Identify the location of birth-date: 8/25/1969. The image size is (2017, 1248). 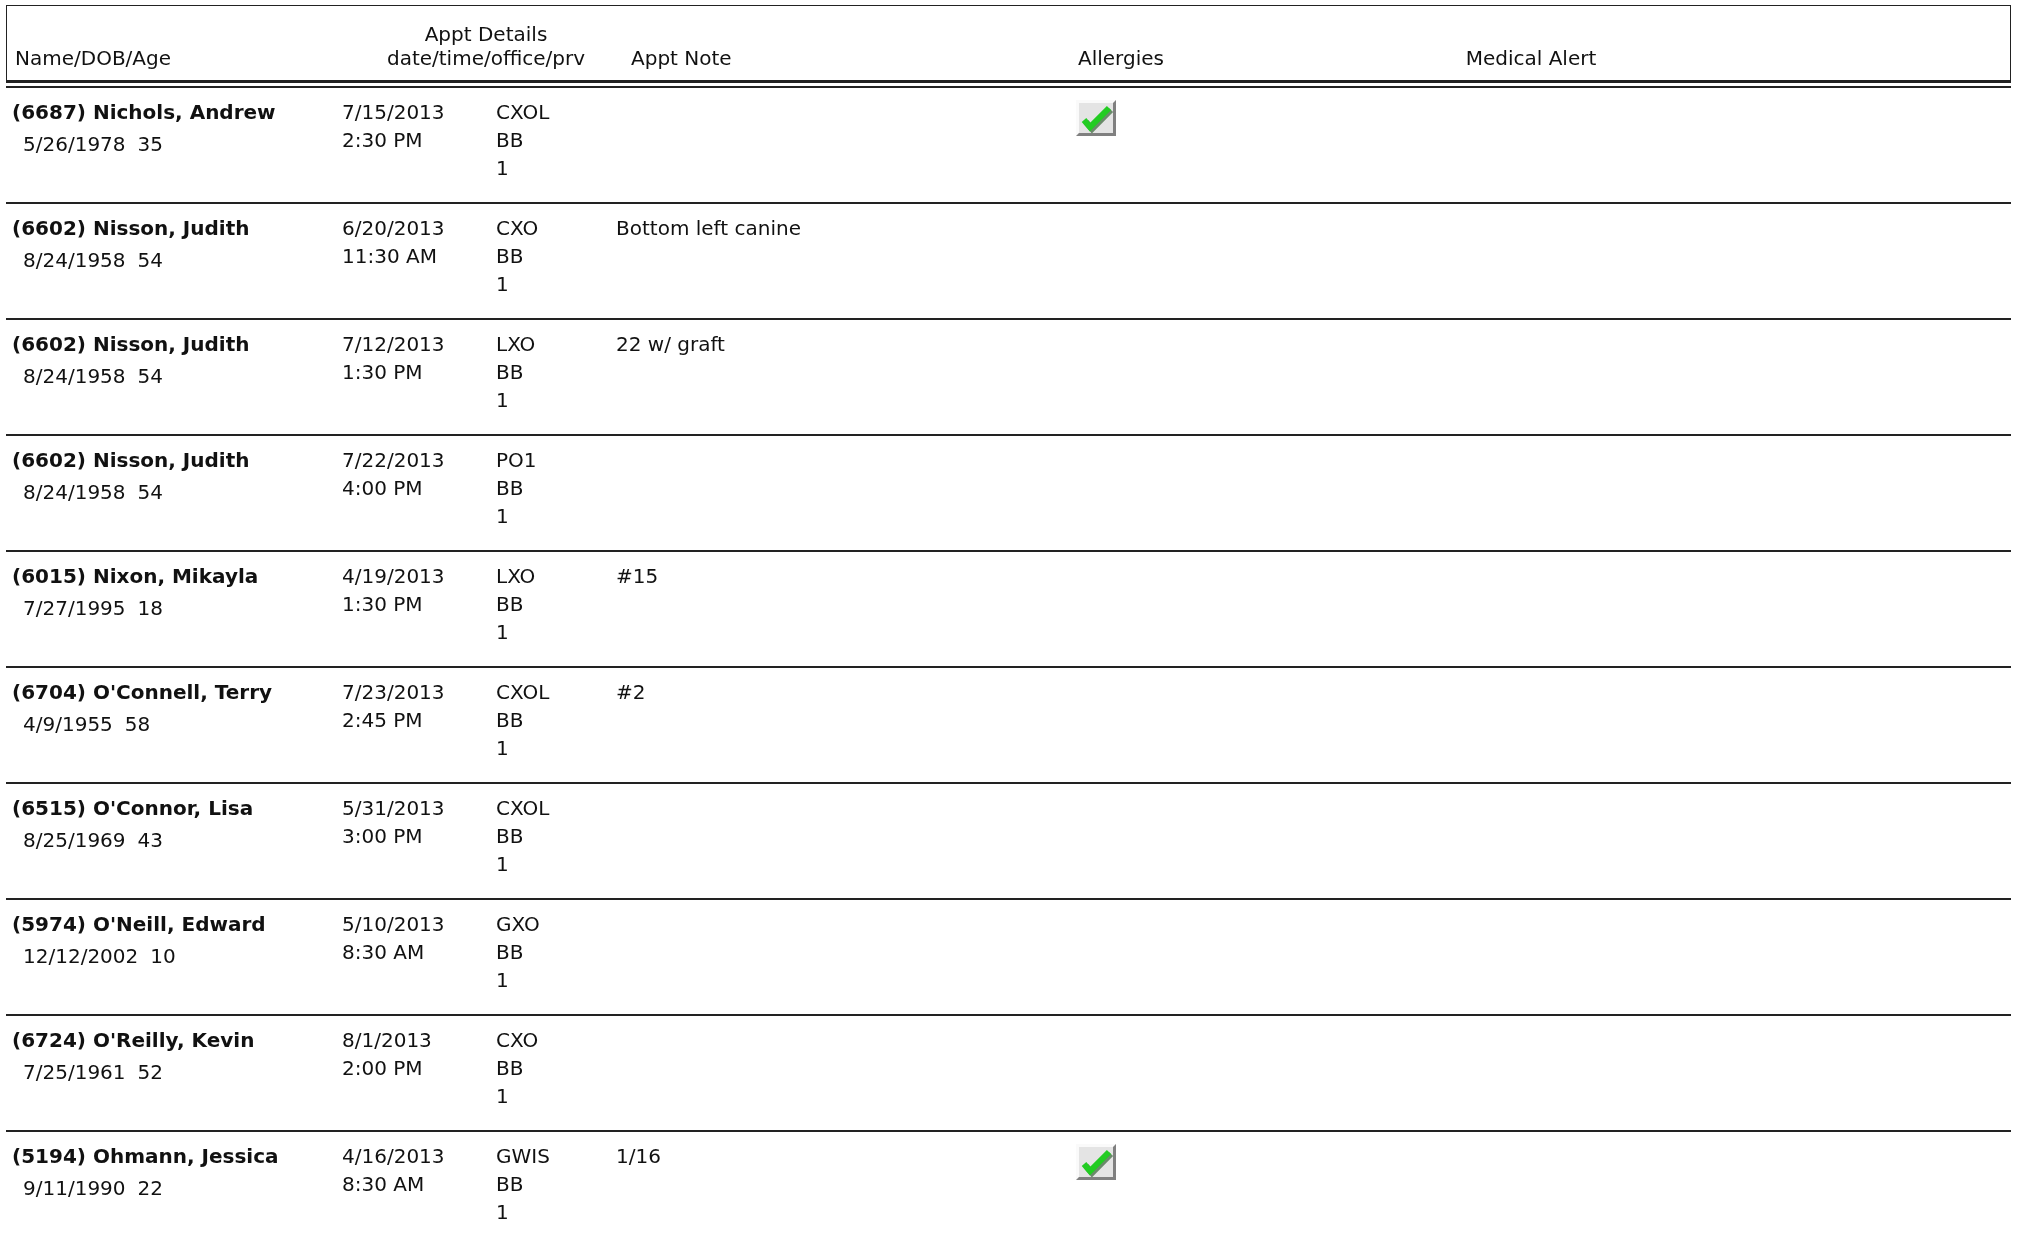
(74, 840).